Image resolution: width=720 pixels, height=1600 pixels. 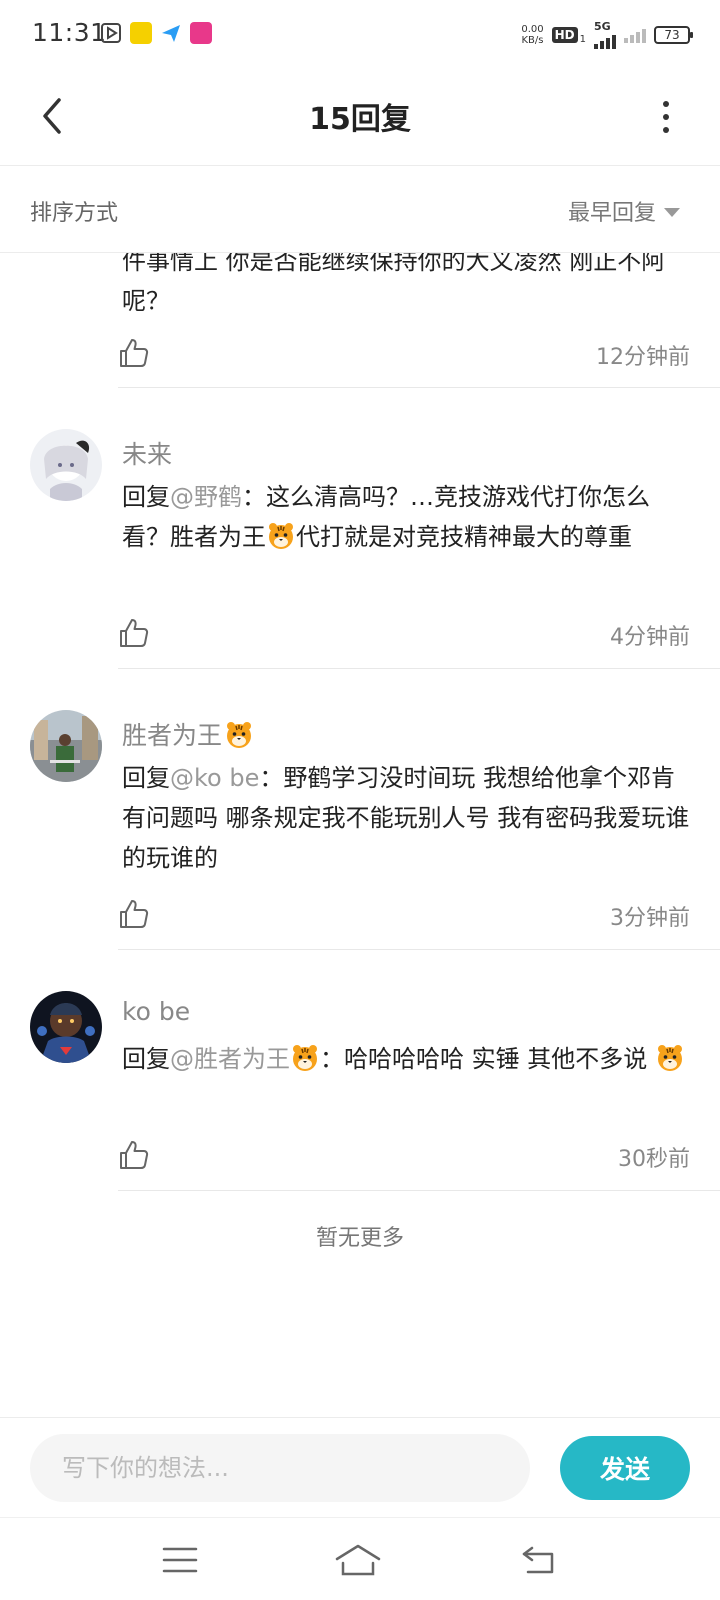 I want to click on author-name: 胜者为王, so click(x=172, y=735).